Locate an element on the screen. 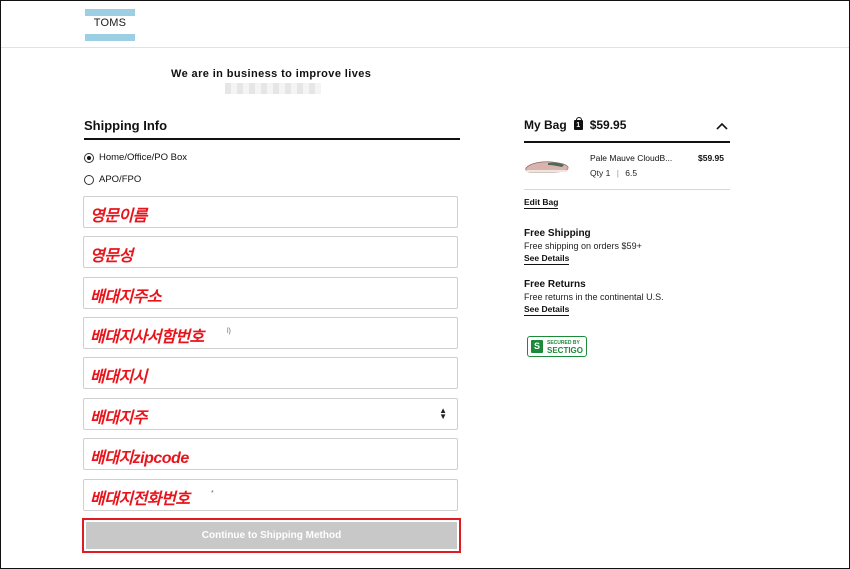  city-field: 배대지시 is located at coordinates (270, 373).